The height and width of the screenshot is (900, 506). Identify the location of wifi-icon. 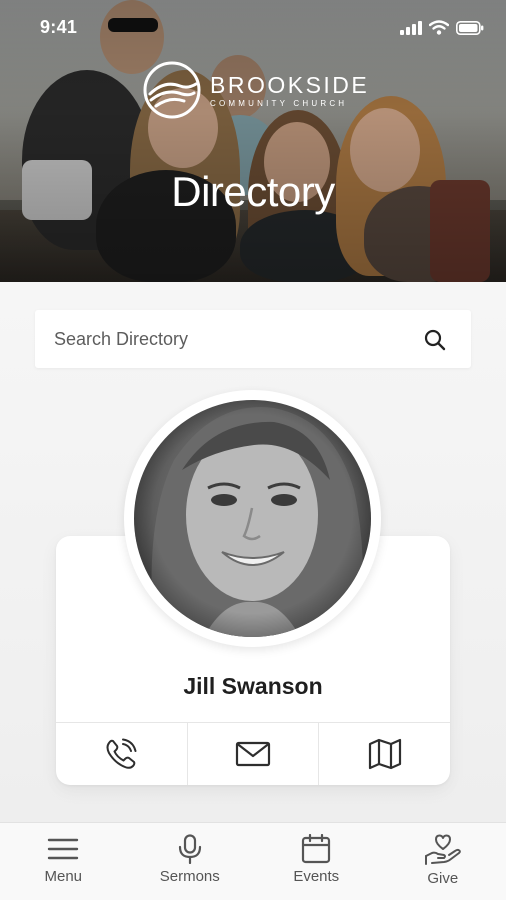
(439, 27).